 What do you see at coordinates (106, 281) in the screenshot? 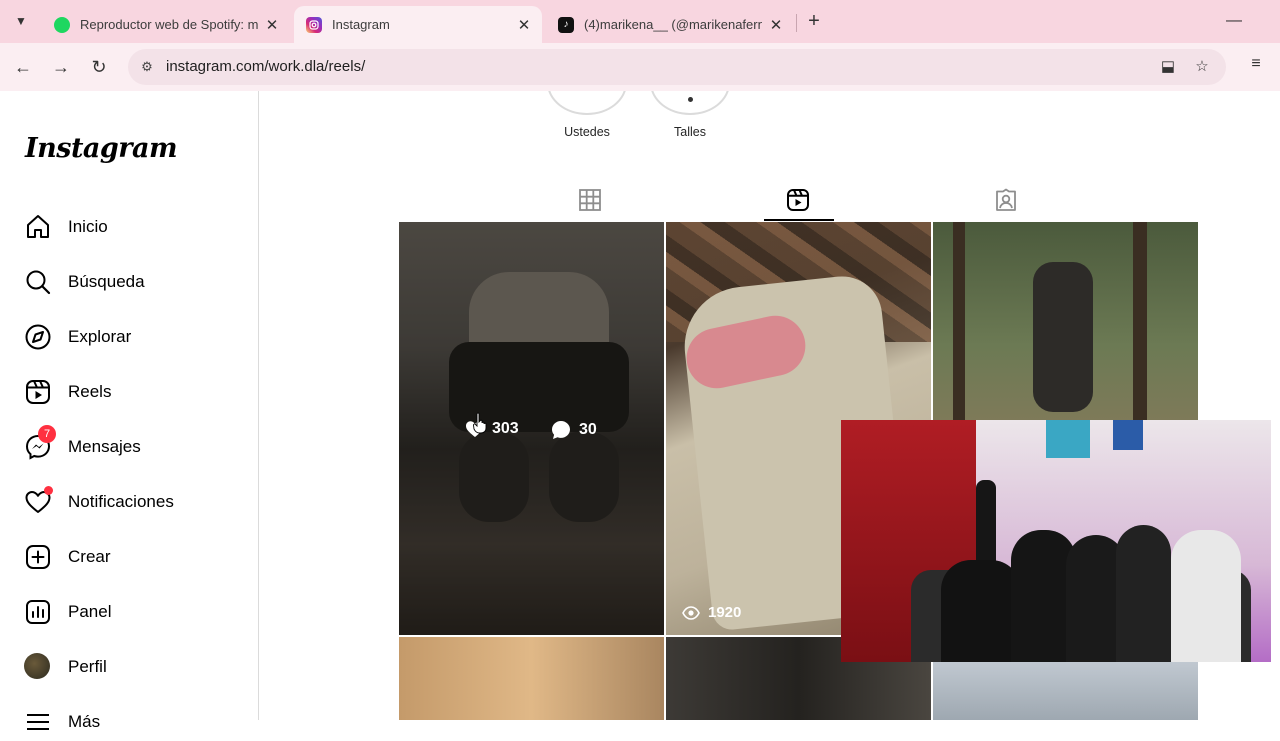
I see `nav-label: Búsqueda` at bounding box center [106, 281].